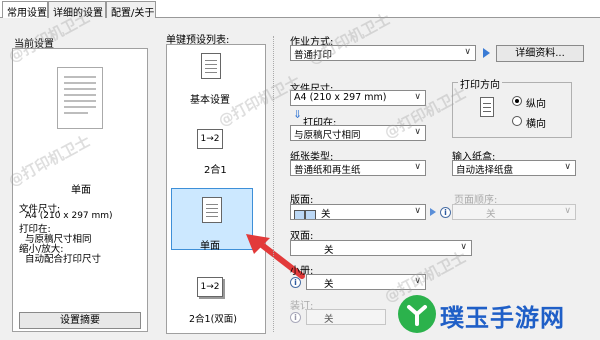  I want to click on print-on-select: 与原稿尺寸相同 ∨, so click(358, 133).